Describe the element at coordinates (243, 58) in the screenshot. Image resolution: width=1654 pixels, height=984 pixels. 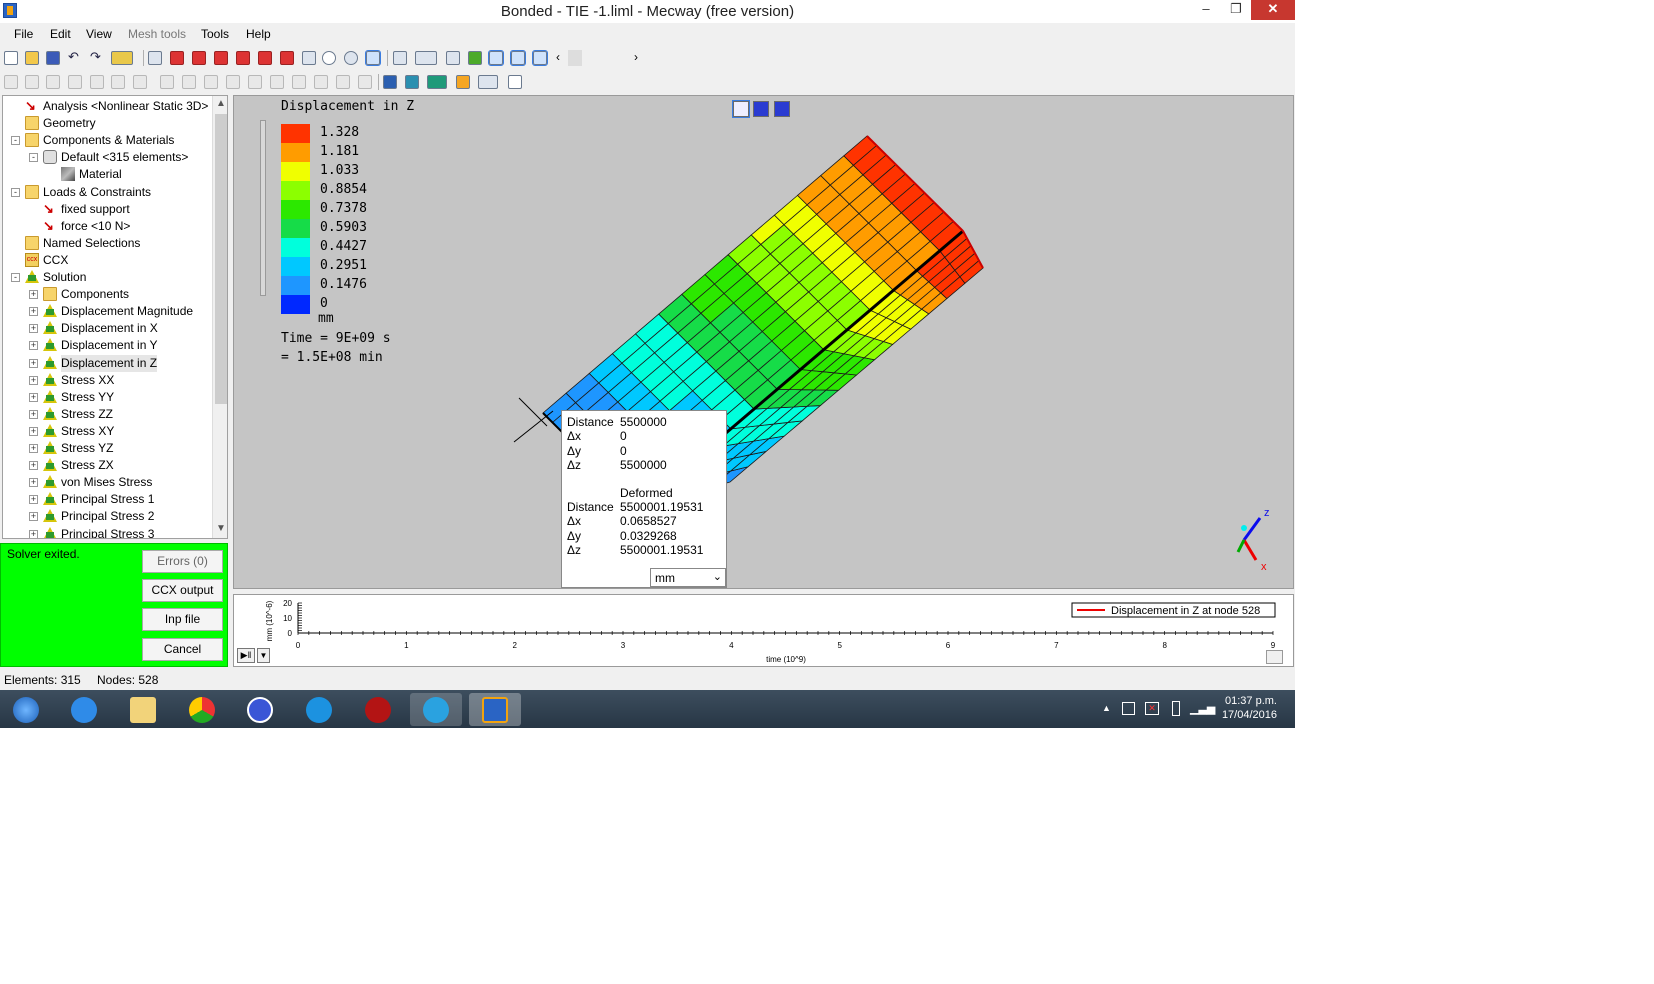
I see `view-right-icon` at that location.